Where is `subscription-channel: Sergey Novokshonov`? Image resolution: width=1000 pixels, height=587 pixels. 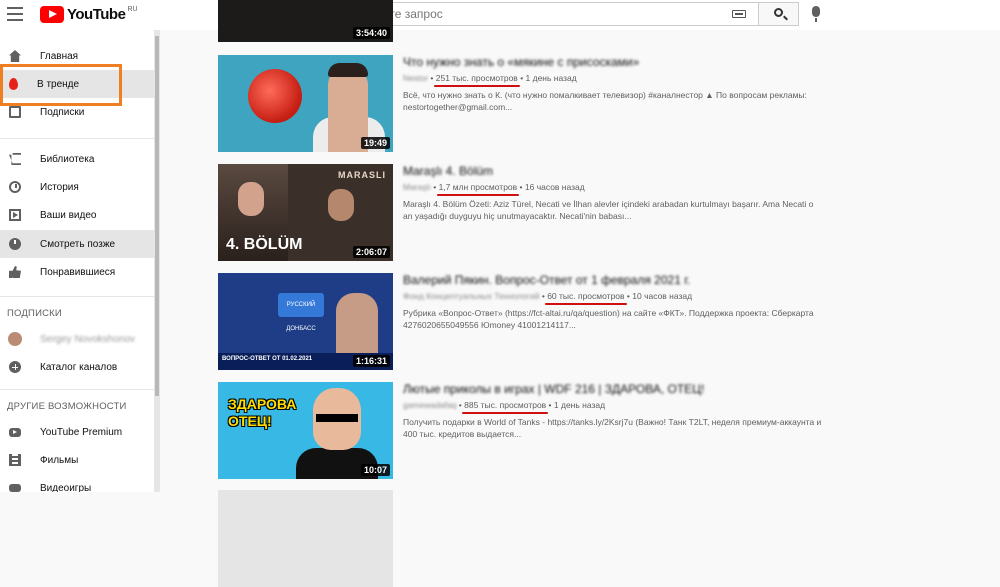
subscription-channel: Sergey Novokshonov is located at coordinates (77, 339).